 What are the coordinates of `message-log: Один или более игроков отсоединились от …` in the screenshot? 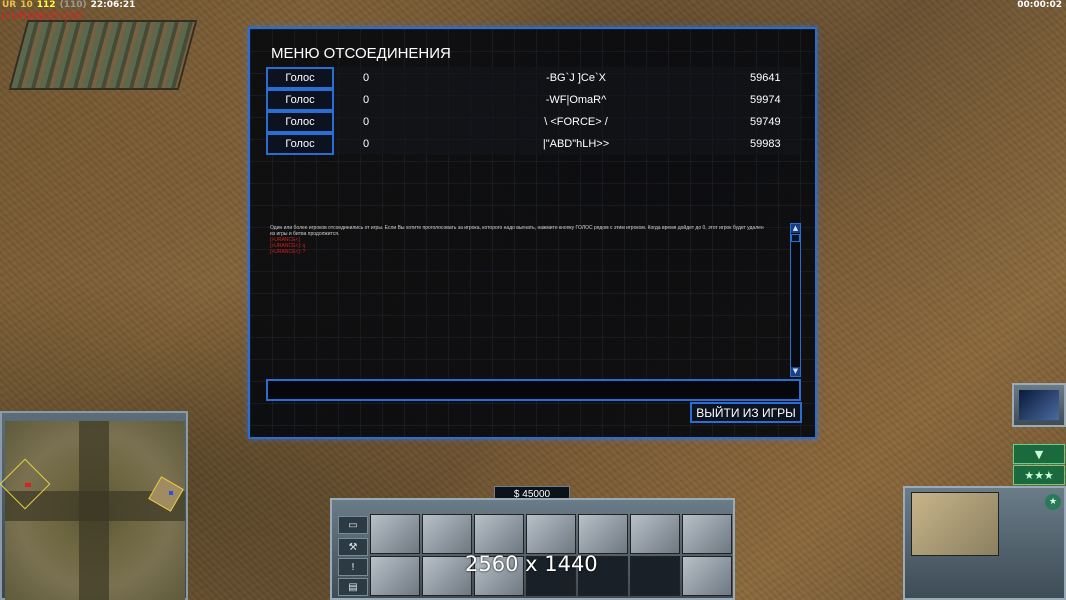 It's located at (533, 299).